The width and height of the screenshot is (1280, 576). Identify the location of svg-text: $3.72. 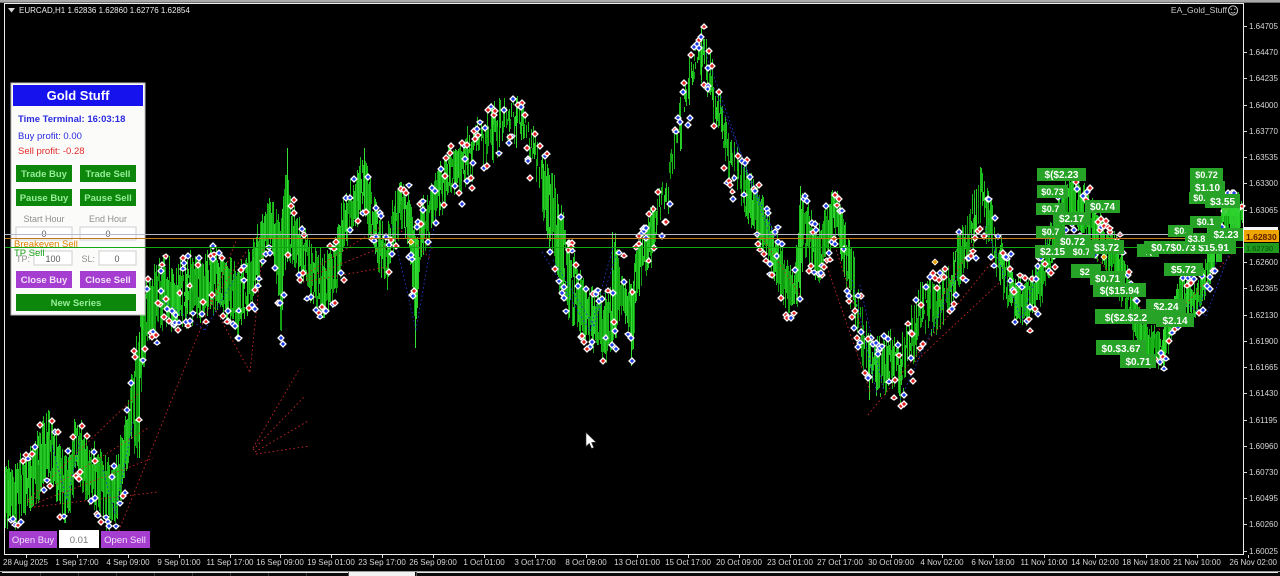
(1106, 248).